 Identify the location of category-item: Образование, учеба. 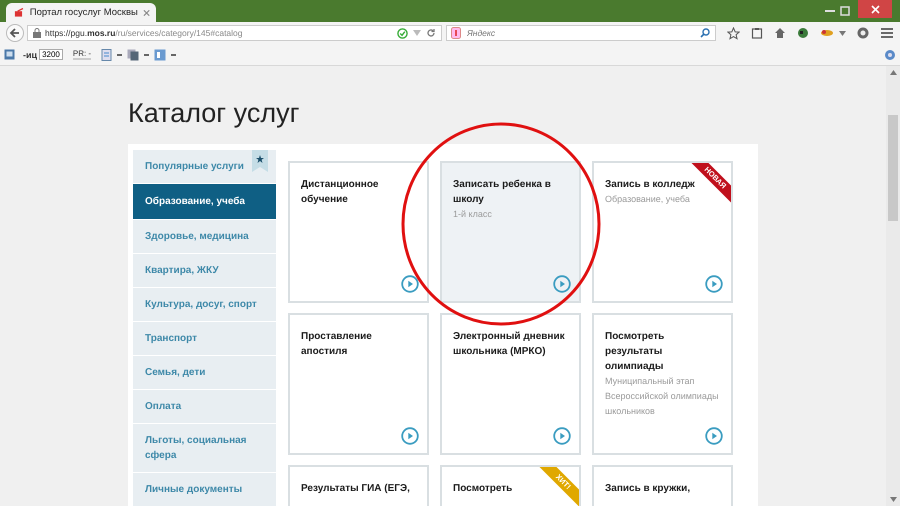
(204, 202).